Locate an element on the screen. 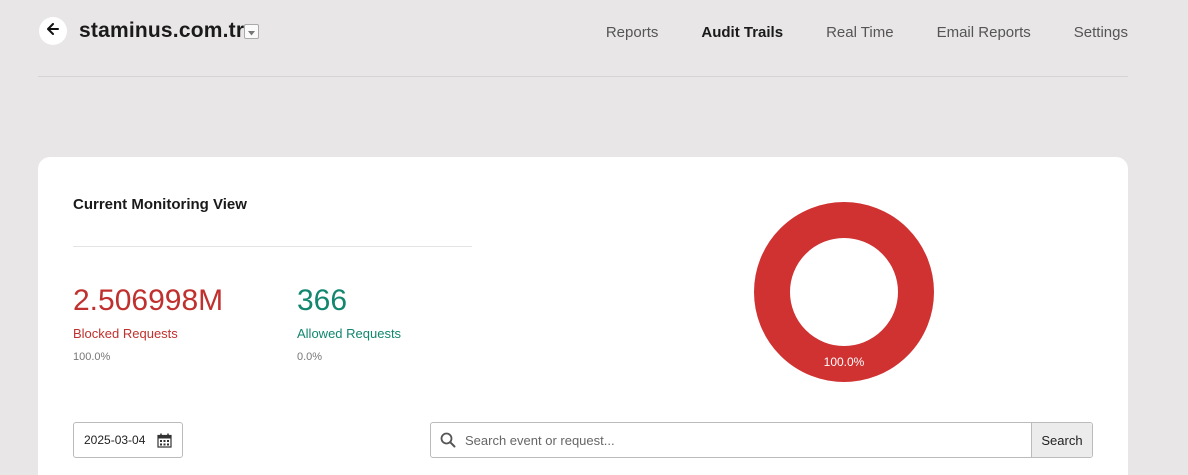 Image resolution: width=1188 pixels, height=475 pixels. donut-percent-label: 100.0% is located at coordinates (844, 362).